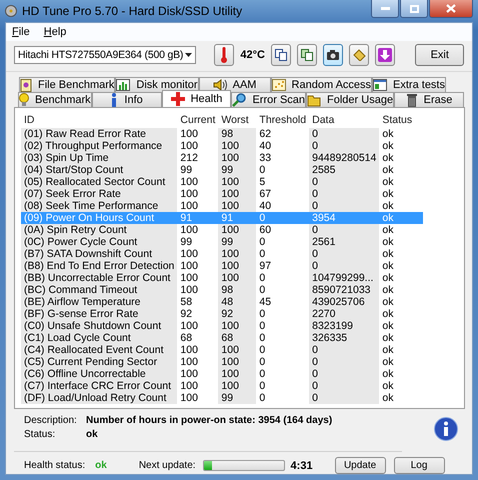 Image resolution: width=478 pixels, height=480 pixels. What do you see at coordinates (451, 9) in the screenshot?
I see `close-button` at bounding box center [451, 9].